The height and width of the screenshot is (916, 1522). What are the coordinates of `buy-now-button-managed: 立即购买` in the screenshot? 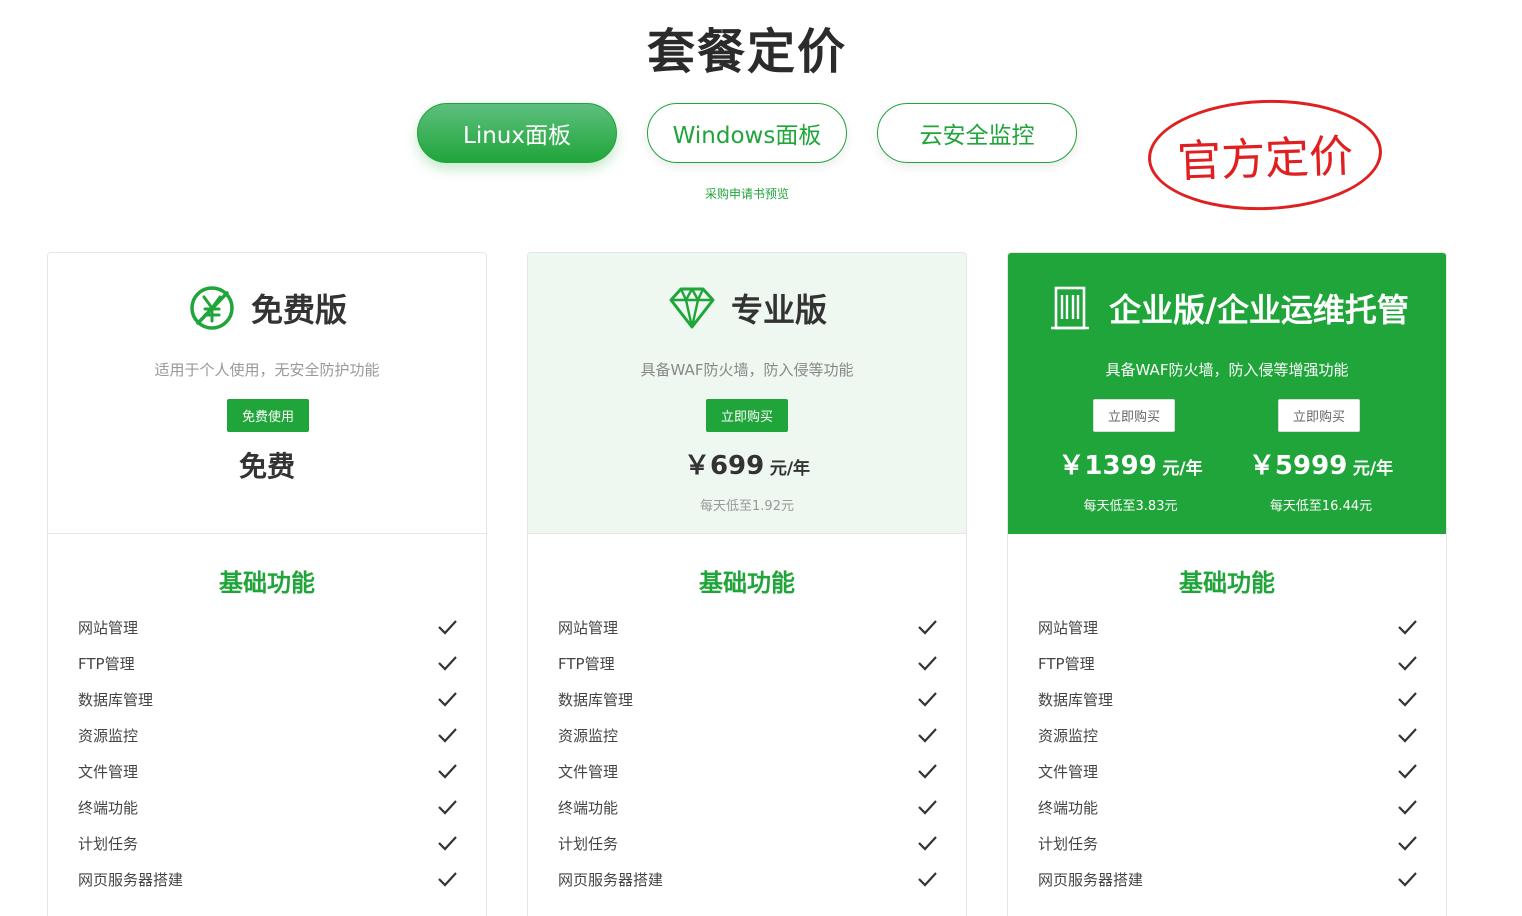 It's located at (1319, 415).